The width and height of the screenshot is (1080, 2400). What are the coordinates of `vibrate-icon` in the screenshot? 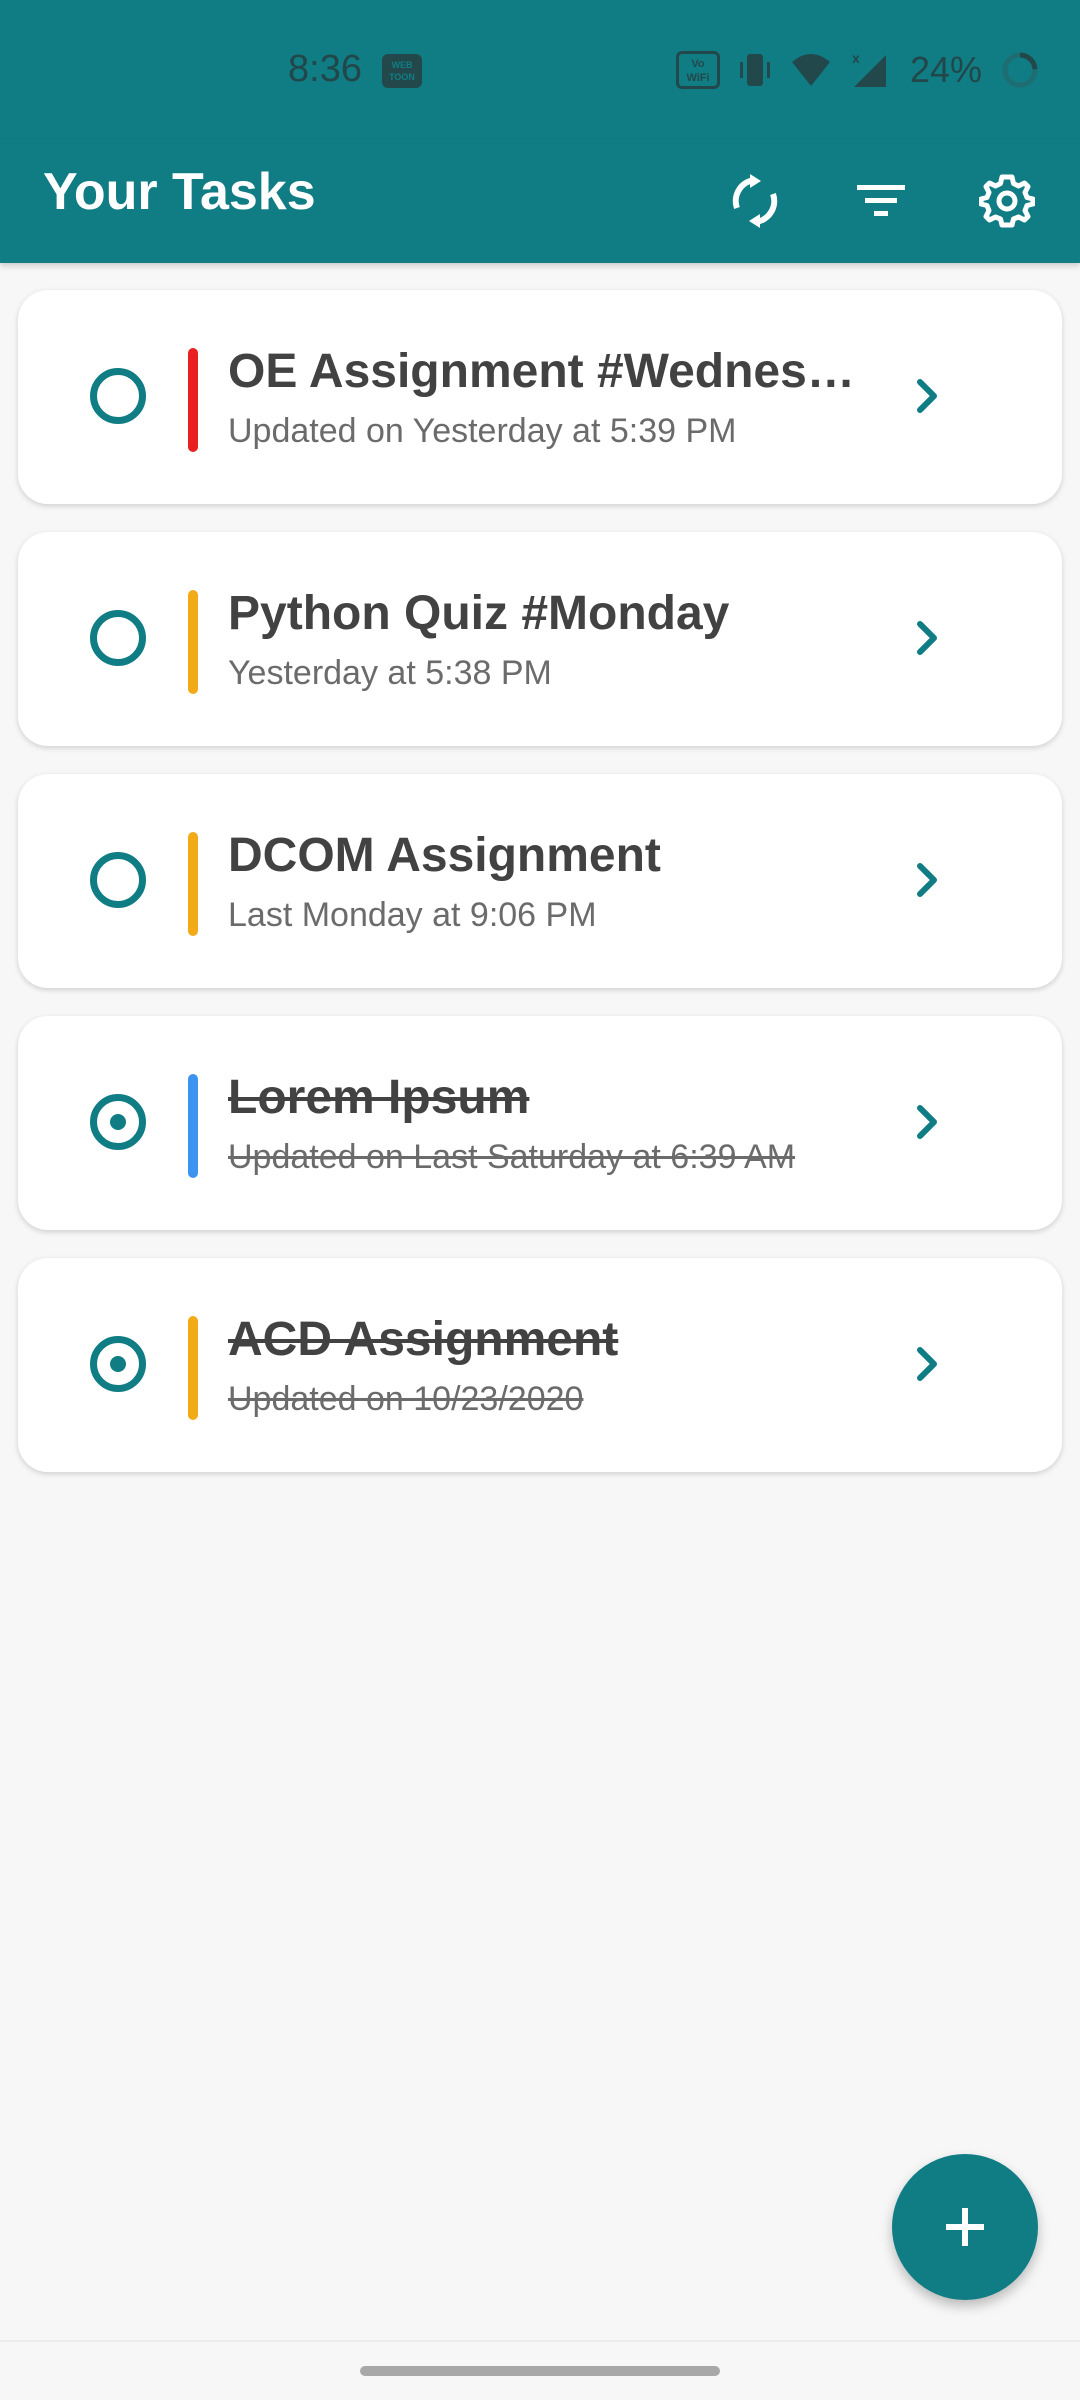 It's located at (755, 70).